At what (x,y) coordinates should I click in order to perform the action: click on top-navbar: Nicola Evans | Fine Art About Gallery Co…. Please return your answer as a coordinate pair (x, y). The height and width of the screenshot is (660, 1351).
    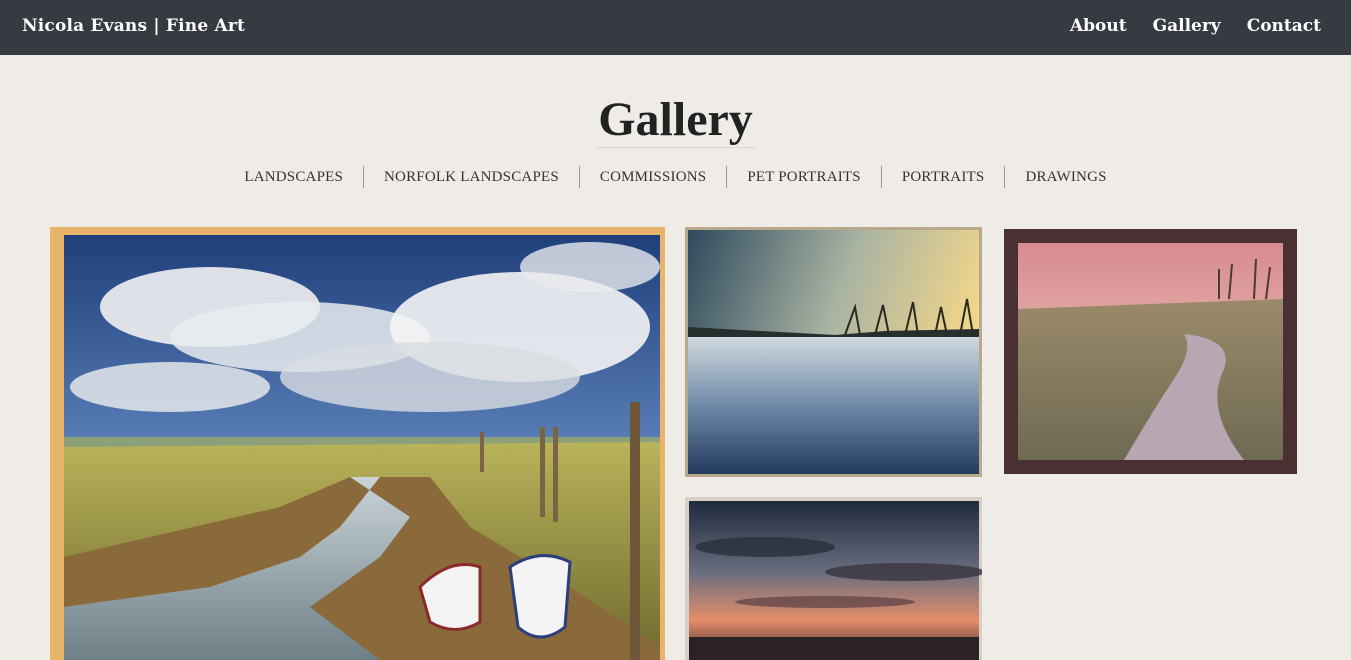
    Looking at the image, I should click on (675, 27).